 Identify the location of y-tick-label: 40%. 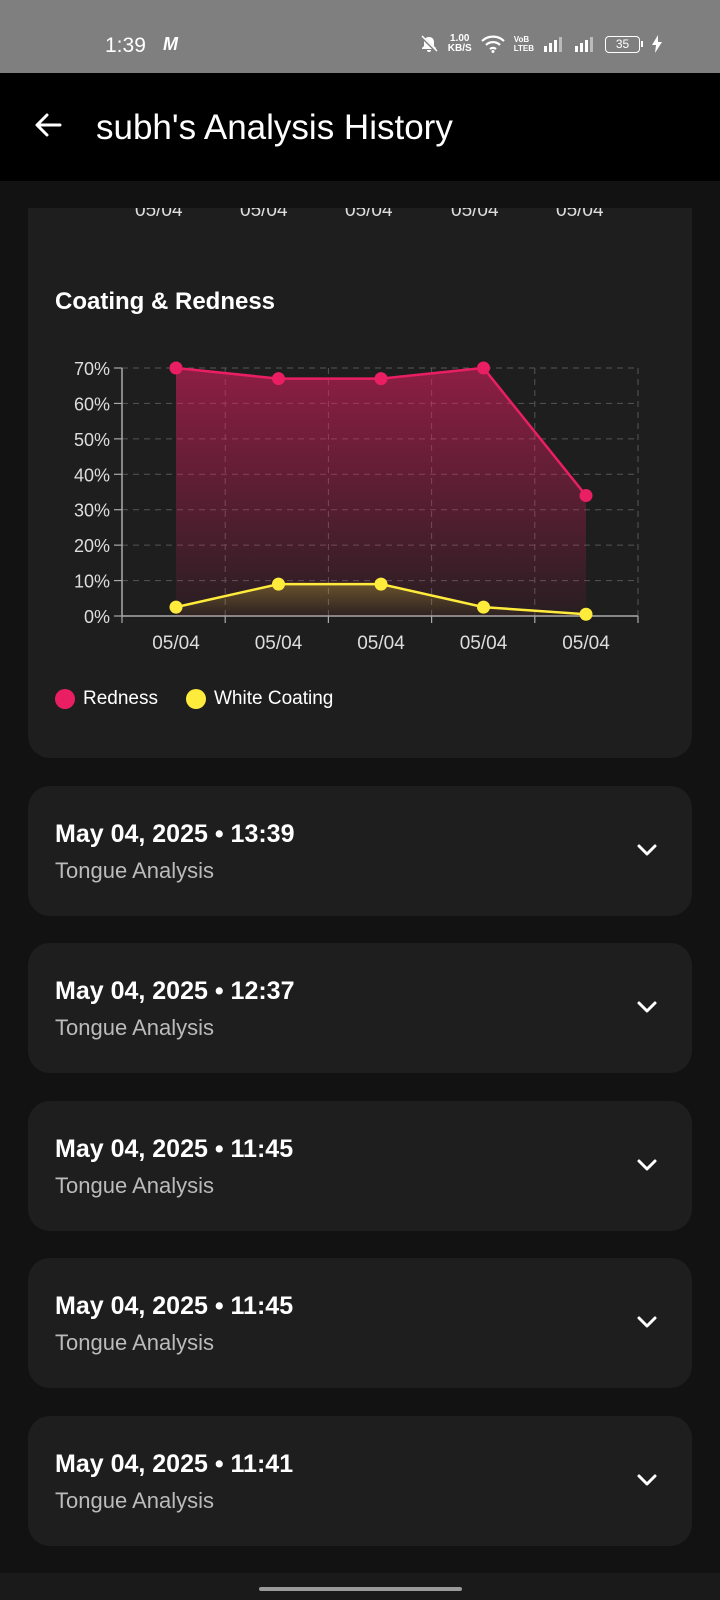
(92, 475).